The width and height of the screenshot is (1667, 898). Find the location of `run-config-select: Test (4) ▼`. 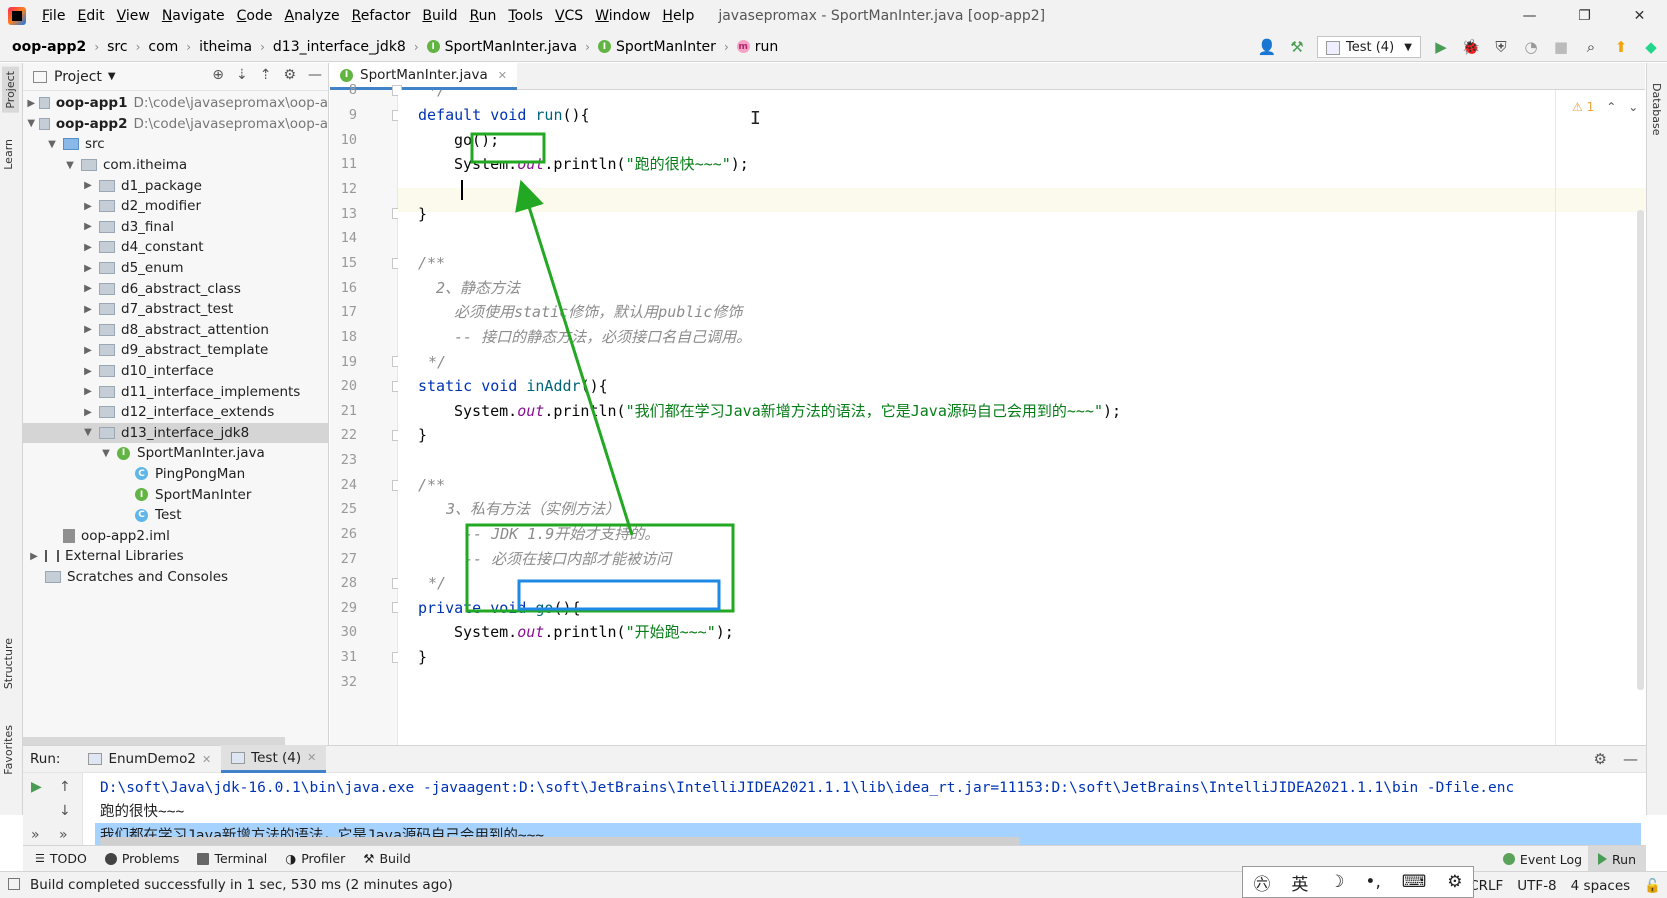

run-config-select: Test (4) ▼ is located at coordinates (1369, 47).